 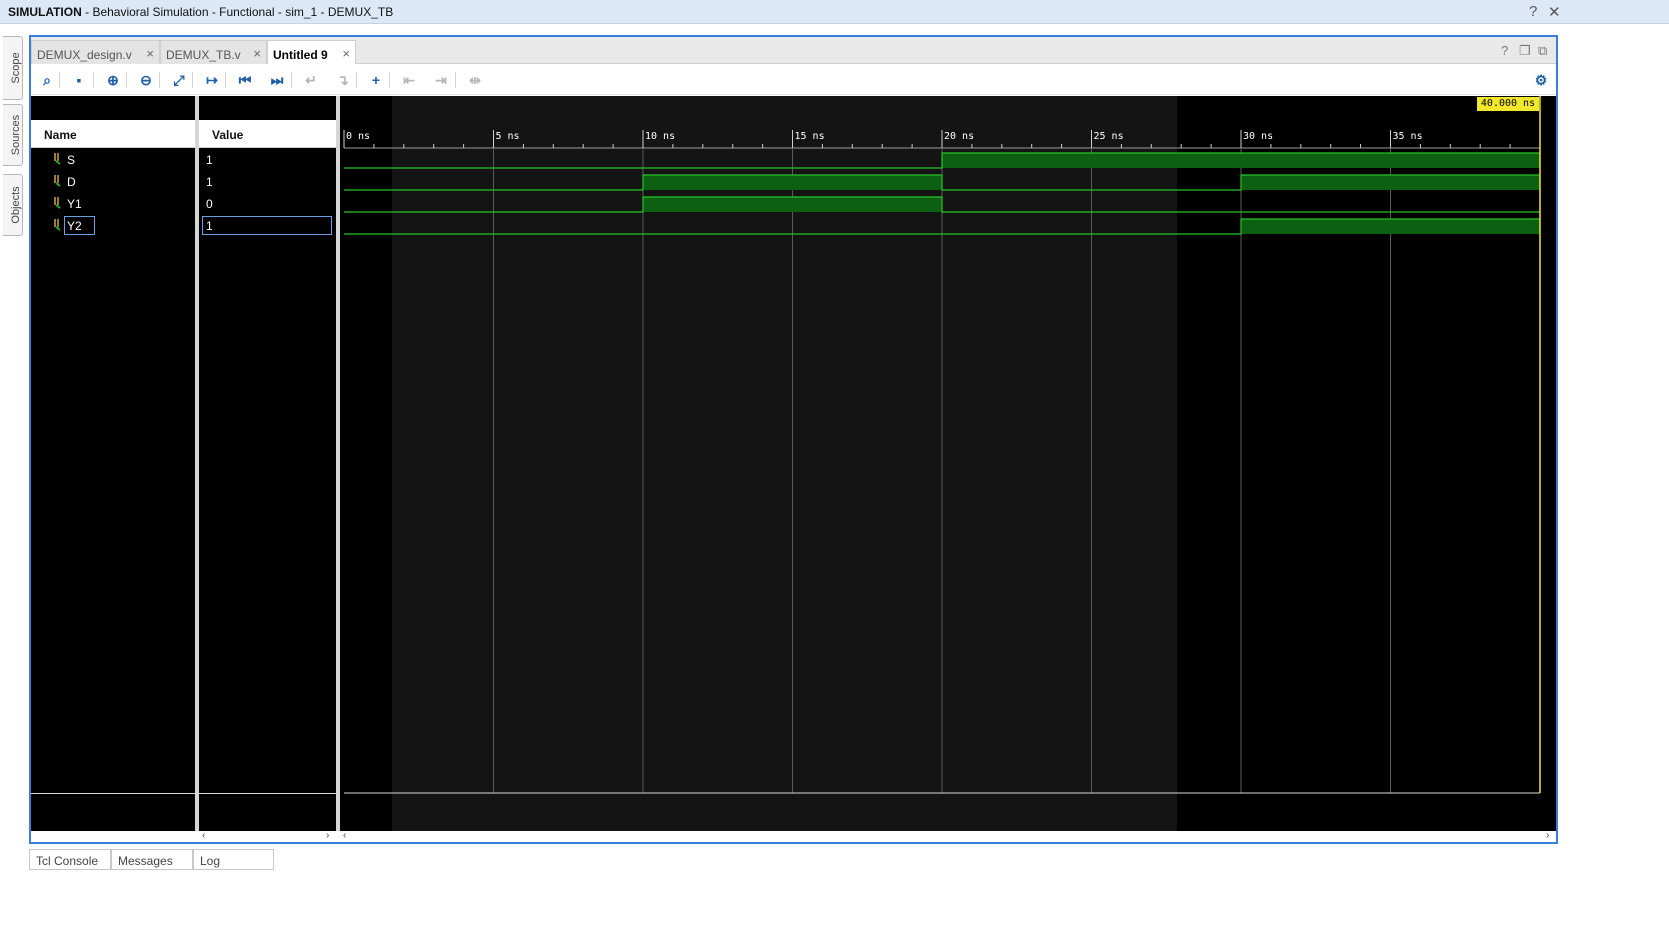 What do you see at coordinates (793, 79) in the screenshot?
I see `wave-toolbar: ⌕ ▪ ⊕ ⊖ ⤢ ↦ ⏮ ⏭ ↵ ↴ + ⇤ ⇥ ⇹ ⚙` at bounding box center [793, 79].